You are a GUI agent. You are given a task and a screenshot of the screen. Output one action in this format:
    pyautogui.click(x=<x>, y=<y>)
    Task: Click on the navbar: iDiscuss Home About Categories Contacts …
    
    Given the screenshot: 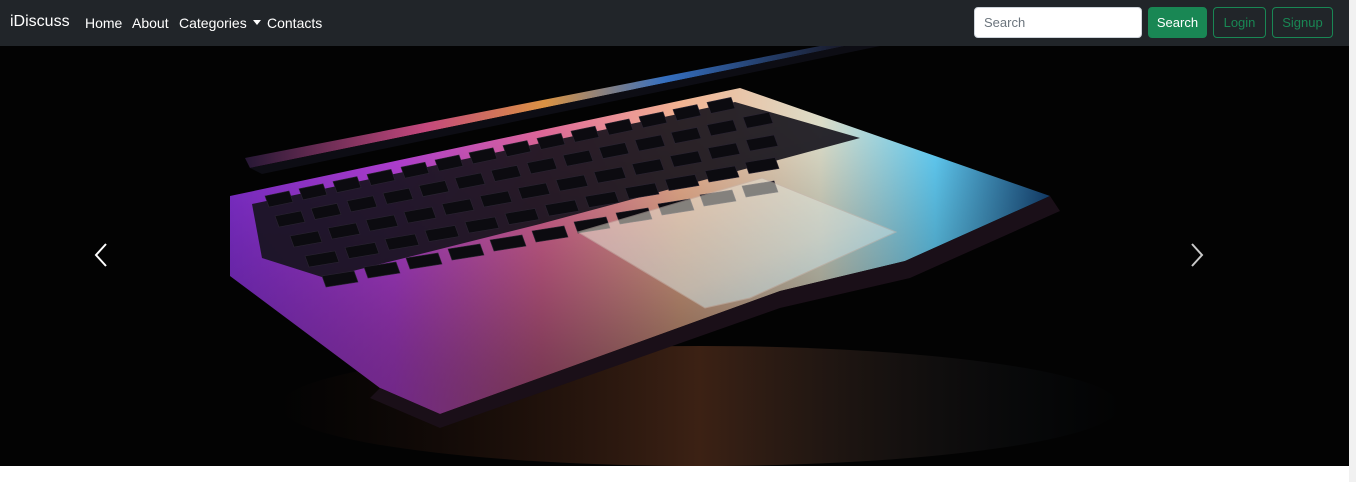 What is the action you would take?
    pyautogui.click(x=674, y=23)
    